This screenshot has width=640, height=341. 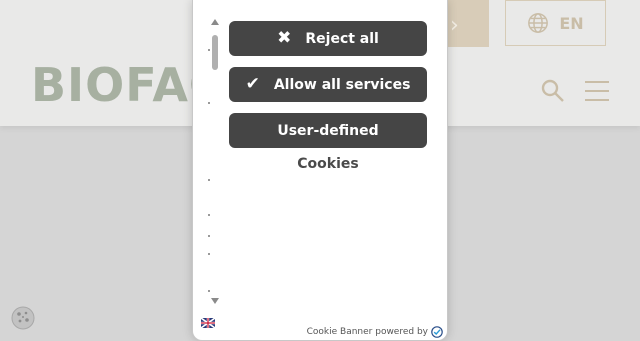 I want to click on user-defined-button: User-defined, so click(x=328, y=130).